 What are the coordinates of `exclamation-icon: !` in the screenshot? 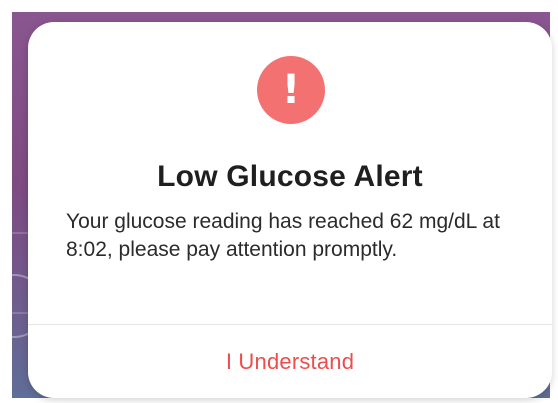 It's located at (291, 90).